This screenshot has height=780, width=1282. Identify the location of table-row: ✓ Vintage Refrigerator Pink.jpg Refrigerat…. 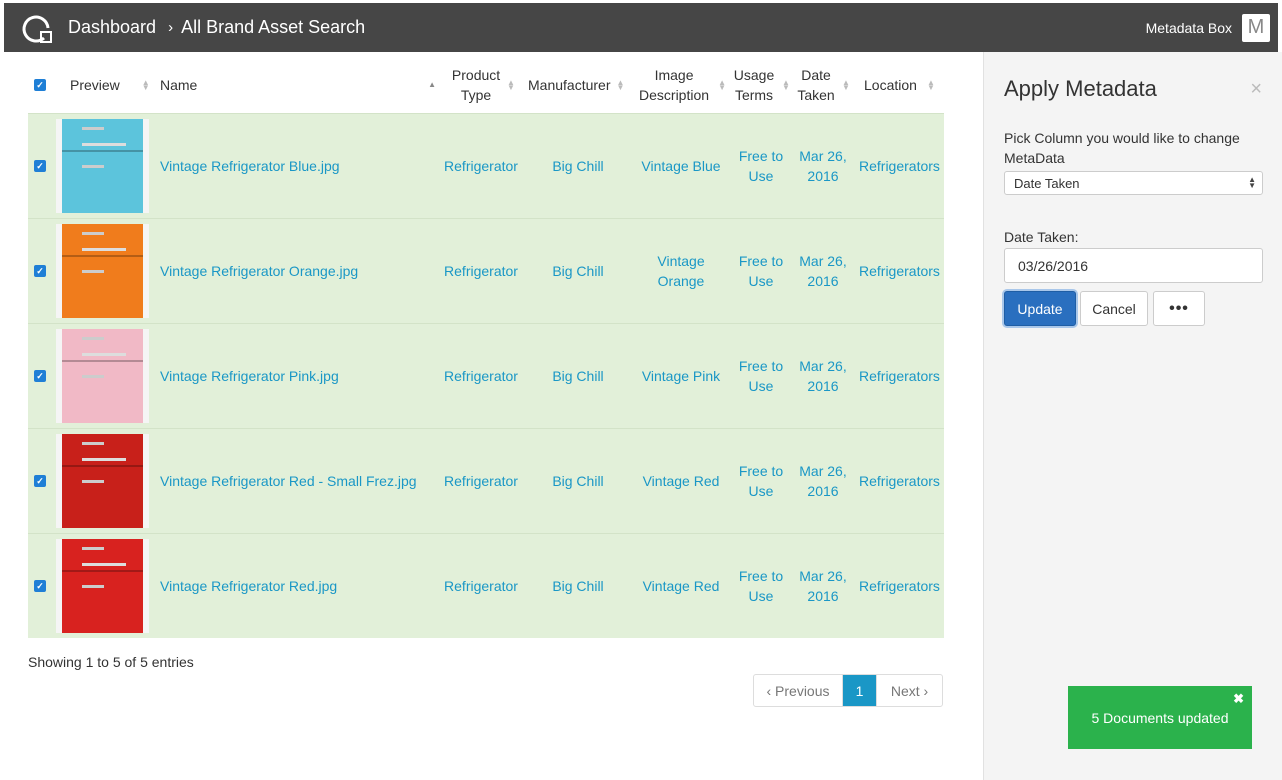
(486, 375).